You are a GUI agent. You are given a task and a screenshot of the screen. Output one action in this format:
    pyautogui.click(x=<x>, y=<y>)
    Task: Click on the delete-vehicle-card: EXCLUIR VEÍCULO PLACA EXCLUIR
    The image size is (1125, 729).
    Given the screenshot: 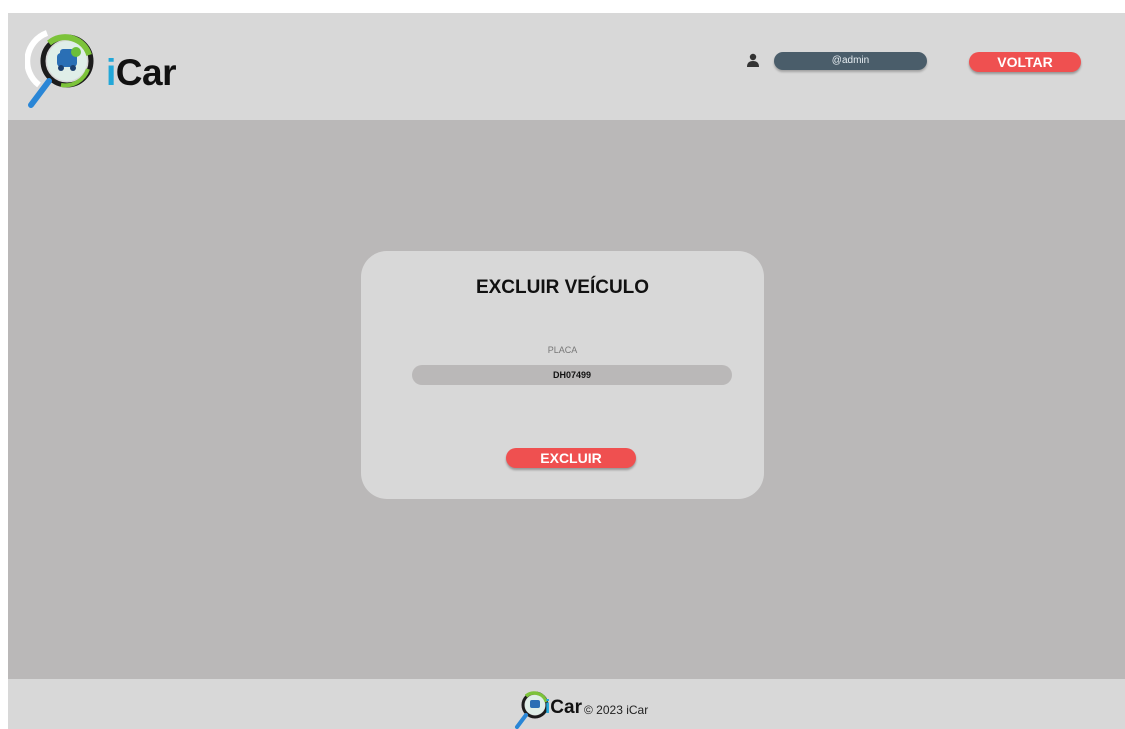 What is the action you would take?
    pyautogui.click(x=562, y=375)
    